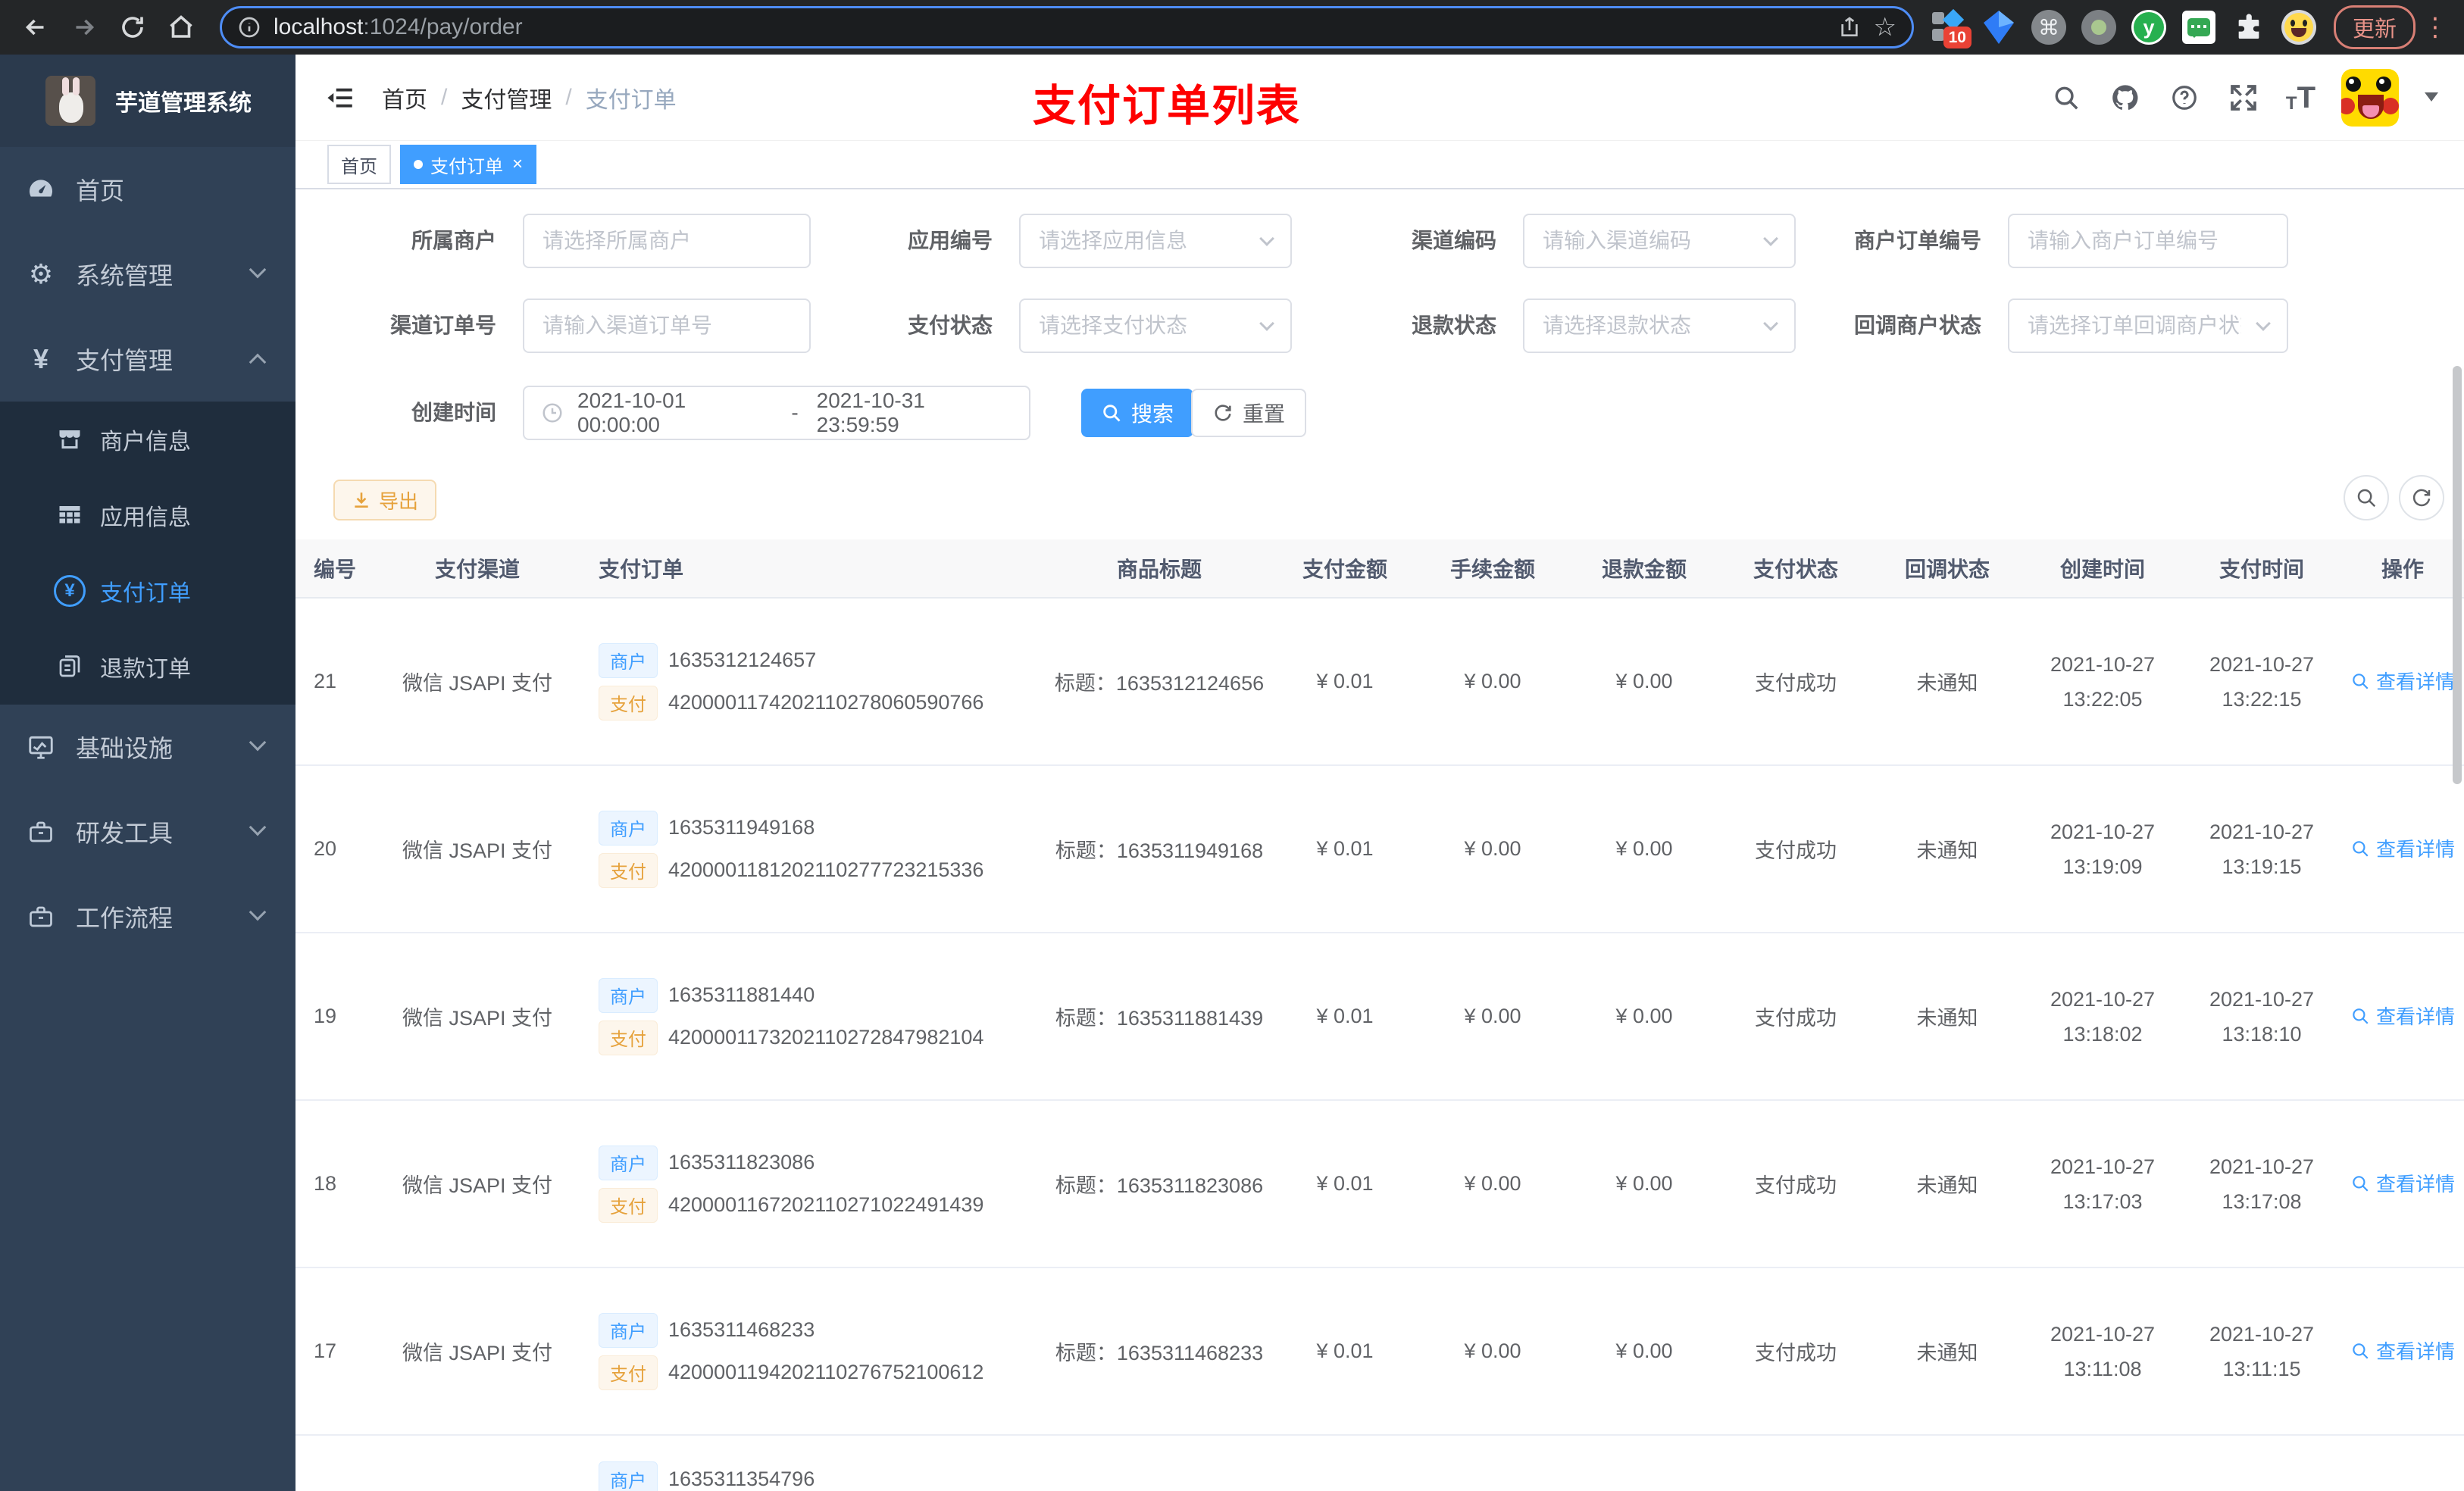 This screenshot has width=2464, height=1491. What do you see at coordinates (741, 827) in the screenshot?
I see `merchant-order-no: 1635311949168` at bounding box center [741, 827].